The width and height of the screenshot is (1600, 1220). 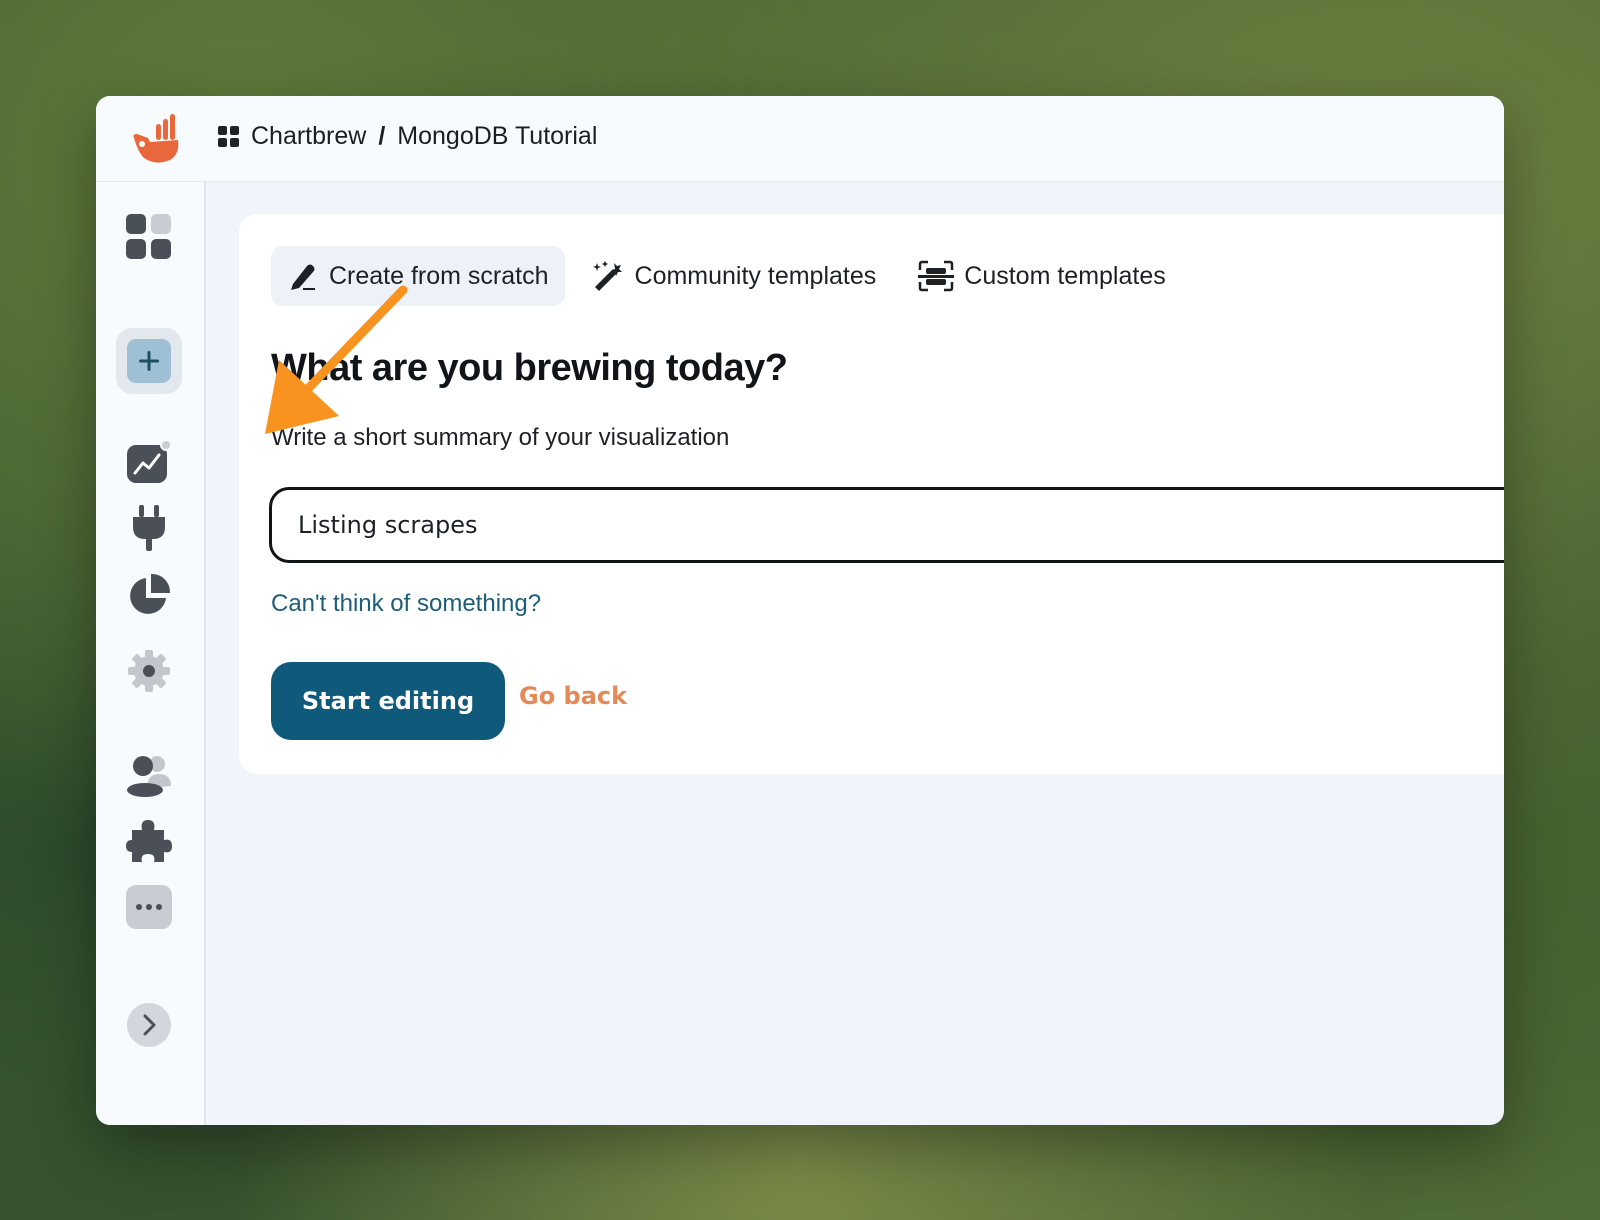 I want to click on page-title: What are you brewing today?, so click(x=529, y=368).